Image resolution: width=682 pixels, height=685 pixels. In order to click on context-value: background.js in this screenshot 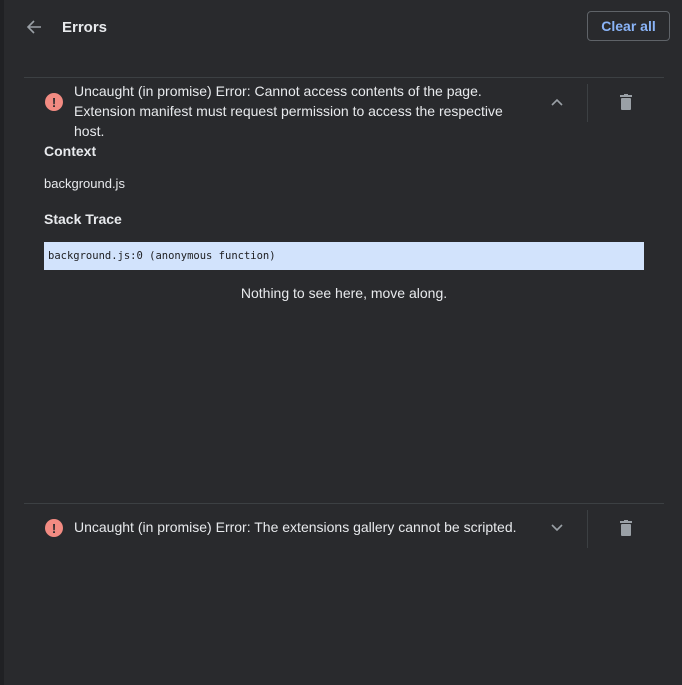, I will do `click(84, 183)`.